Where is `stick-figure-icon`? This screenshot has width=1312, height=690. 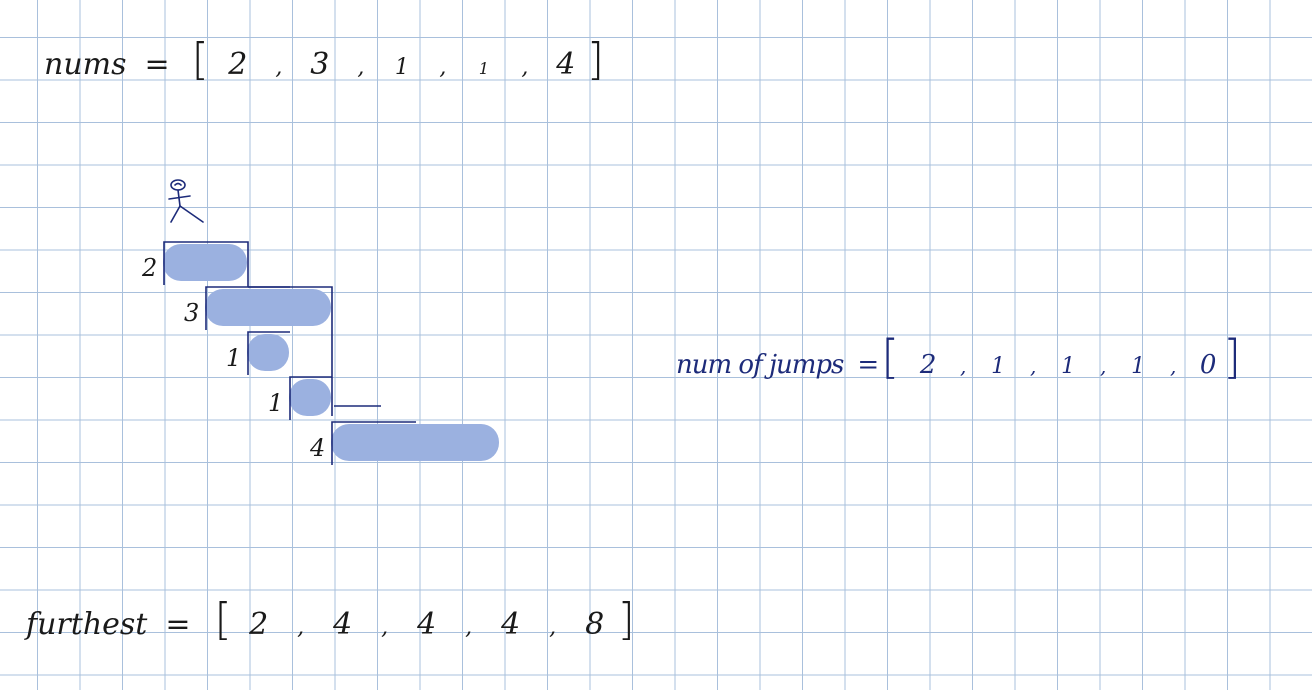
stick-figure-icon is located at coordinates (186, 201).